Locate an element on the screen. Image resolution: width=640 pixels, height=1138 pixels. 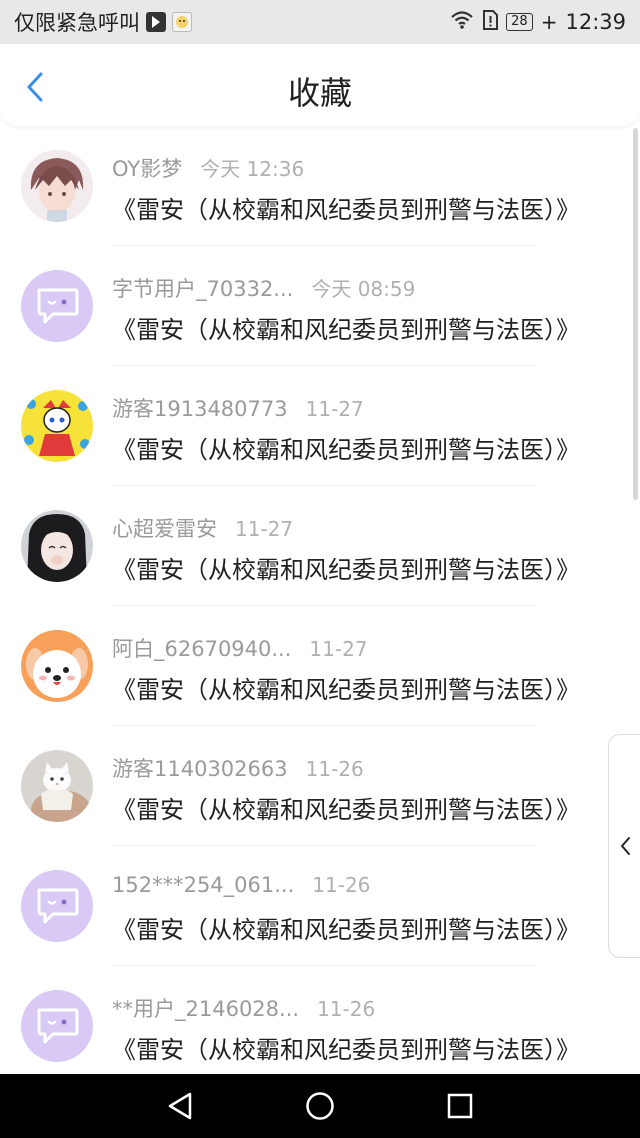
status-bar: 仅限紧急呼叫 28 + 12:39 is located at coordinates (320, 22).